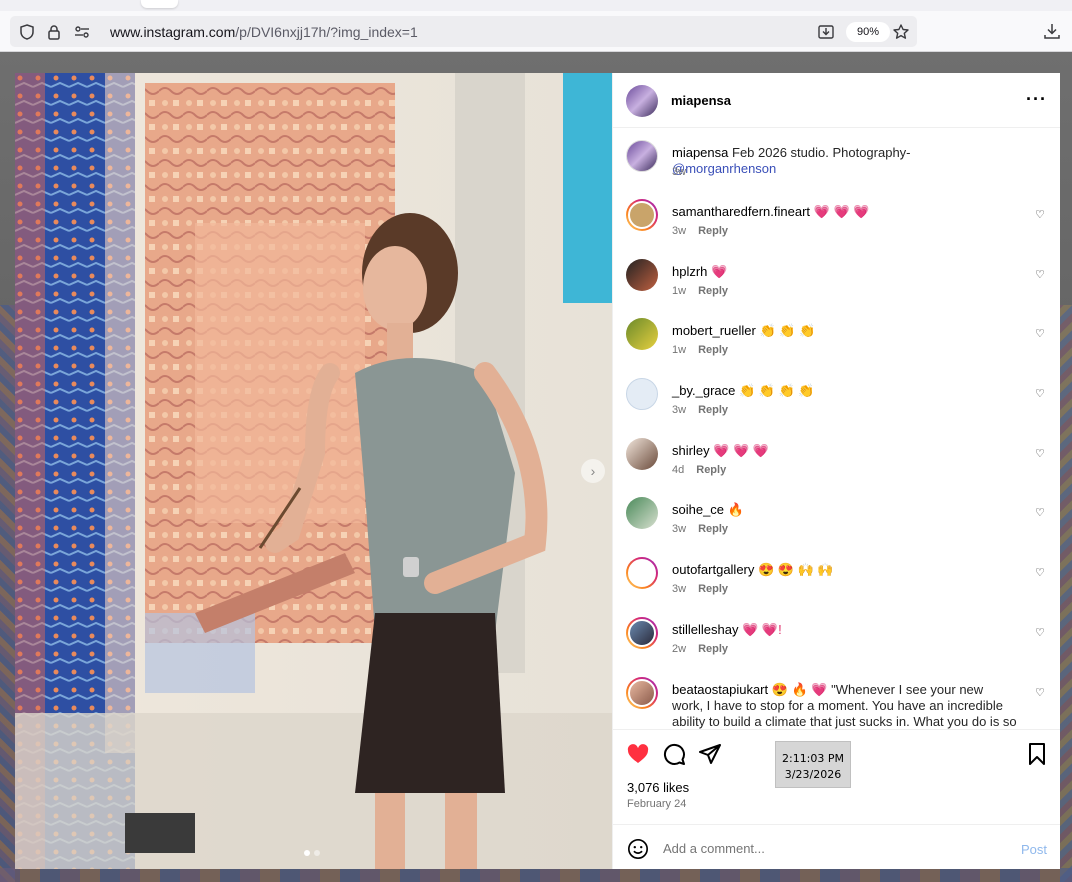  I want to click on lock-icon, so click(54, 32).